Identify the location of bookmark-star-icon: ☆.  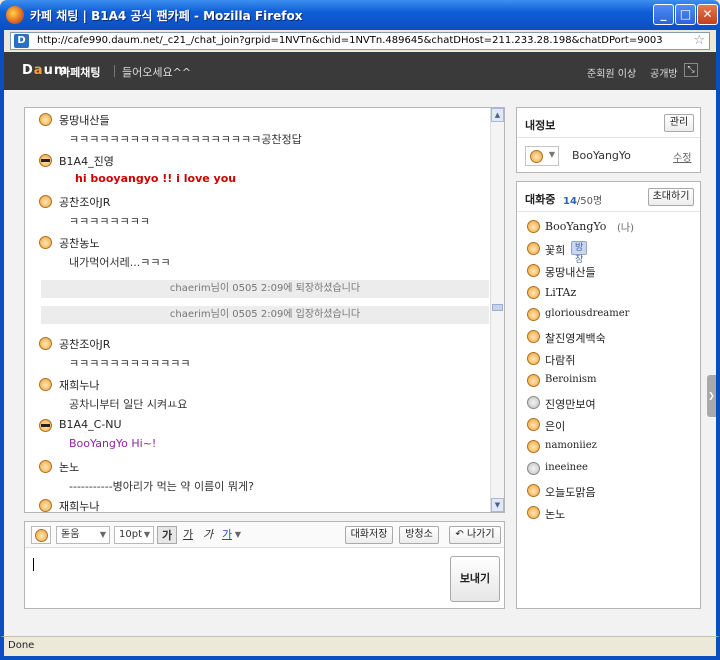
(699, 40).